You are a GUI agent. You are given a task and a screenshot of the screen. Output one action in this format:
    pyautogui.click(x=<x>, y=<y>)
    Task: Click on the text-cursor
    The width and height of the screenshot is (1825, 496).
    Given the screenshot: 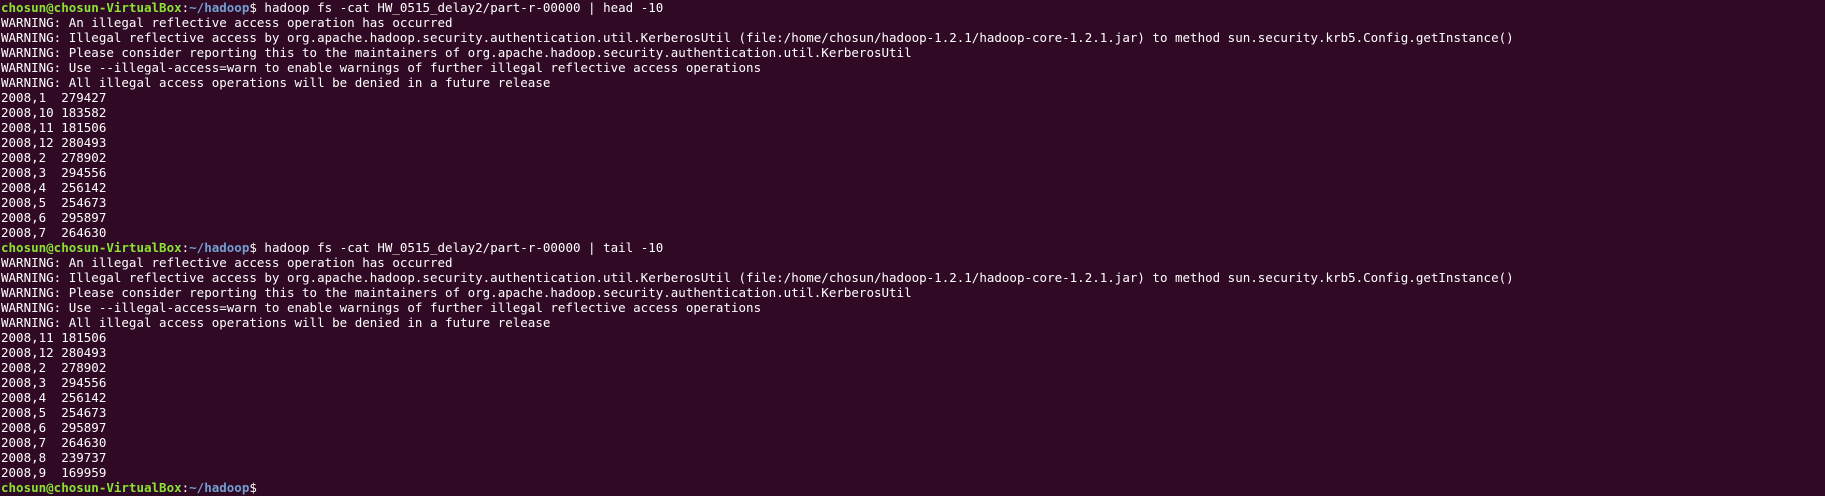 What is the action you would take?
    pyautogui.click(x=260, y=487)
    